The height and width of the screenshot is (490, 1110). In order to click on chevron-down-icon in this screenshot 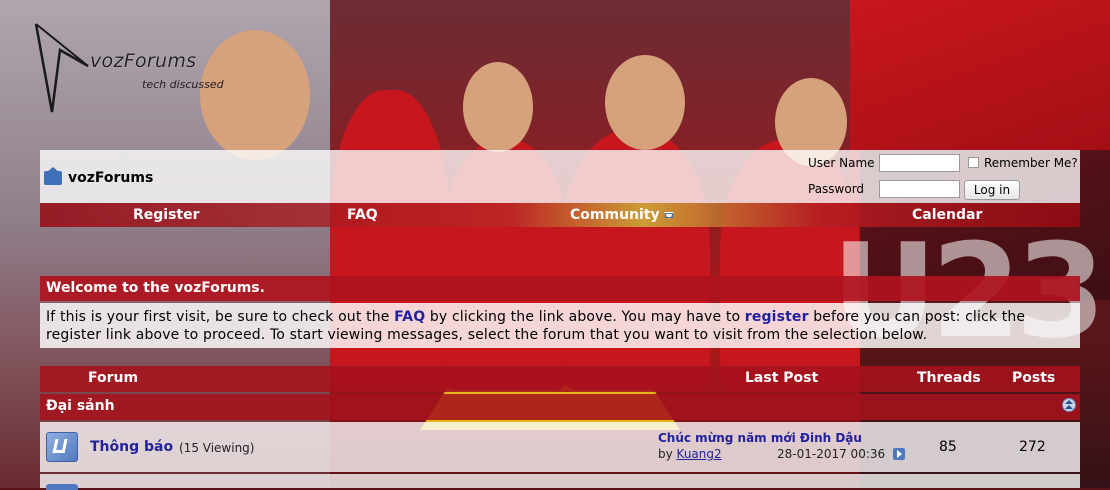, I will do `click(668, 215)`.